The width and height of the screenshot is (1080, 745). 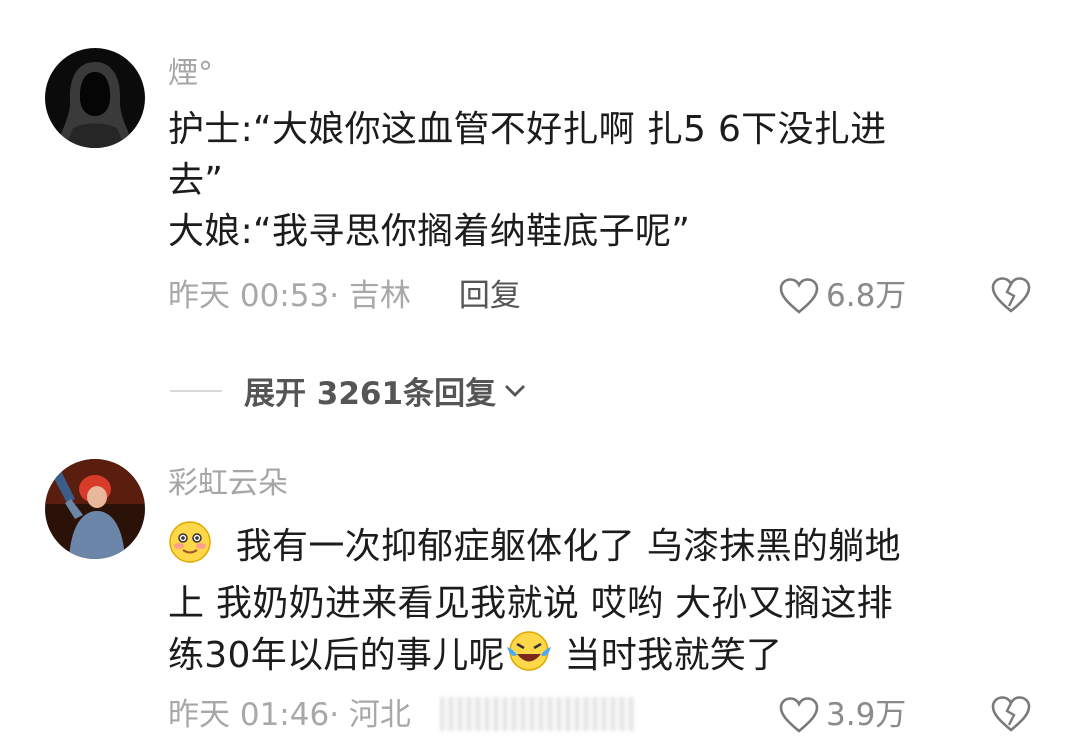 I want to click on comment-line: 练30年以后的事儿呢 当时我就笑了, so click(x=593, y=658).